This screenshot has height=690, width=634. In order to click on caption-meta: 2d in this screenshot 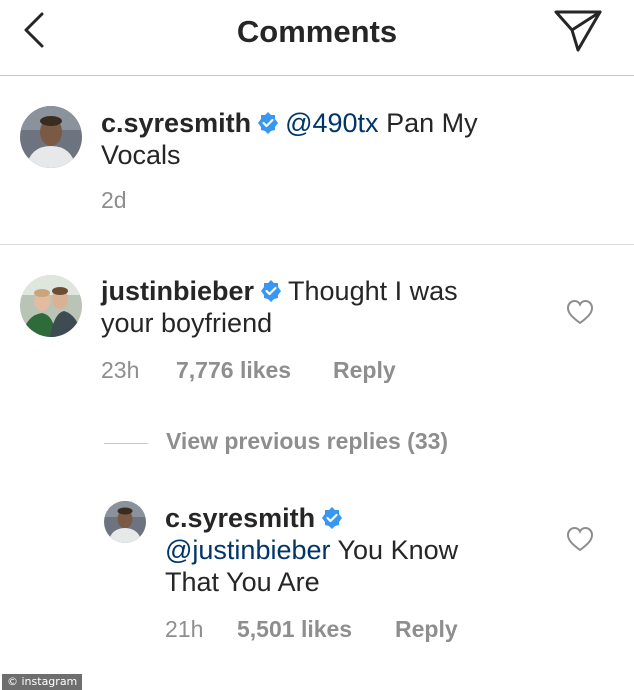, I will do `click(114, 200)`.